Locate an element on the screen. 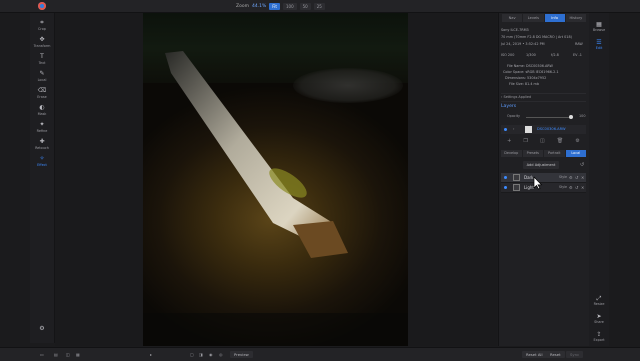  duplicate-icon: ❐ is located at coordinates (525, 142).